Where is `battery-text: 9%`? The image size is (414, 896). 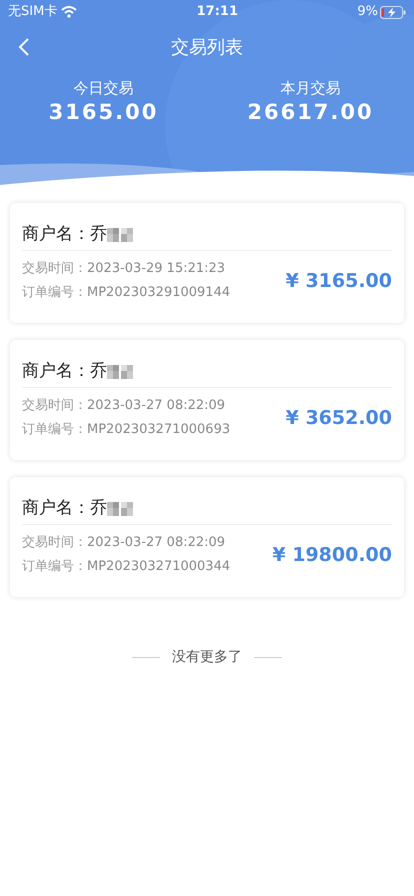
battery-text: 9% is located at coordinates (367, 12).